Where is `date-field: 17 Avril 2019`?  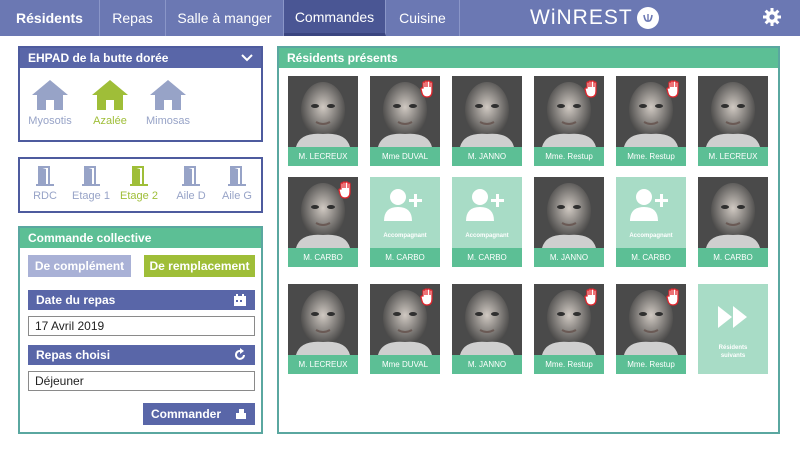 date-field: 17 Avril 2019 is located at coordinates (141, 326).